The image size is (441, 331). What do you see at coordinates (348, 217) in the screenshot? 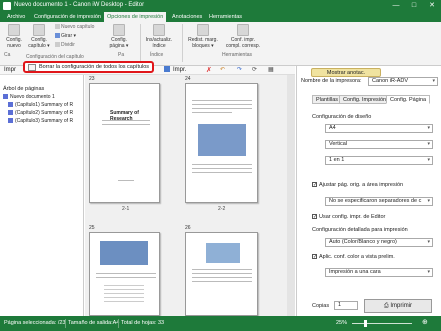
I see `usar-config-checkbox: ✓ Usar config. impr. de Editor` at bounding box center [348, 217].